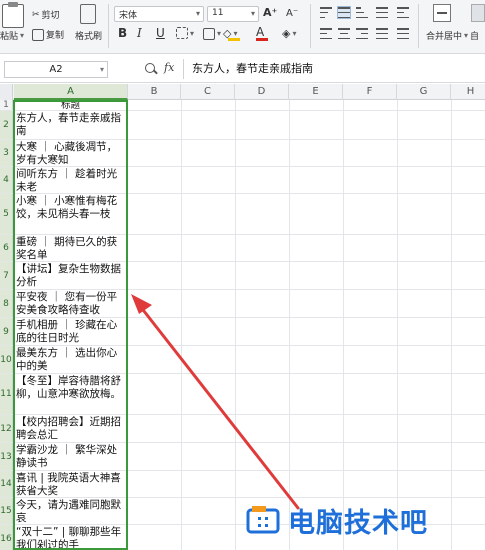 This screenshot has height=550, width=485. I want to click on table-row: 7 【讲坛】复杂生物数据分析, so click(242, 276).